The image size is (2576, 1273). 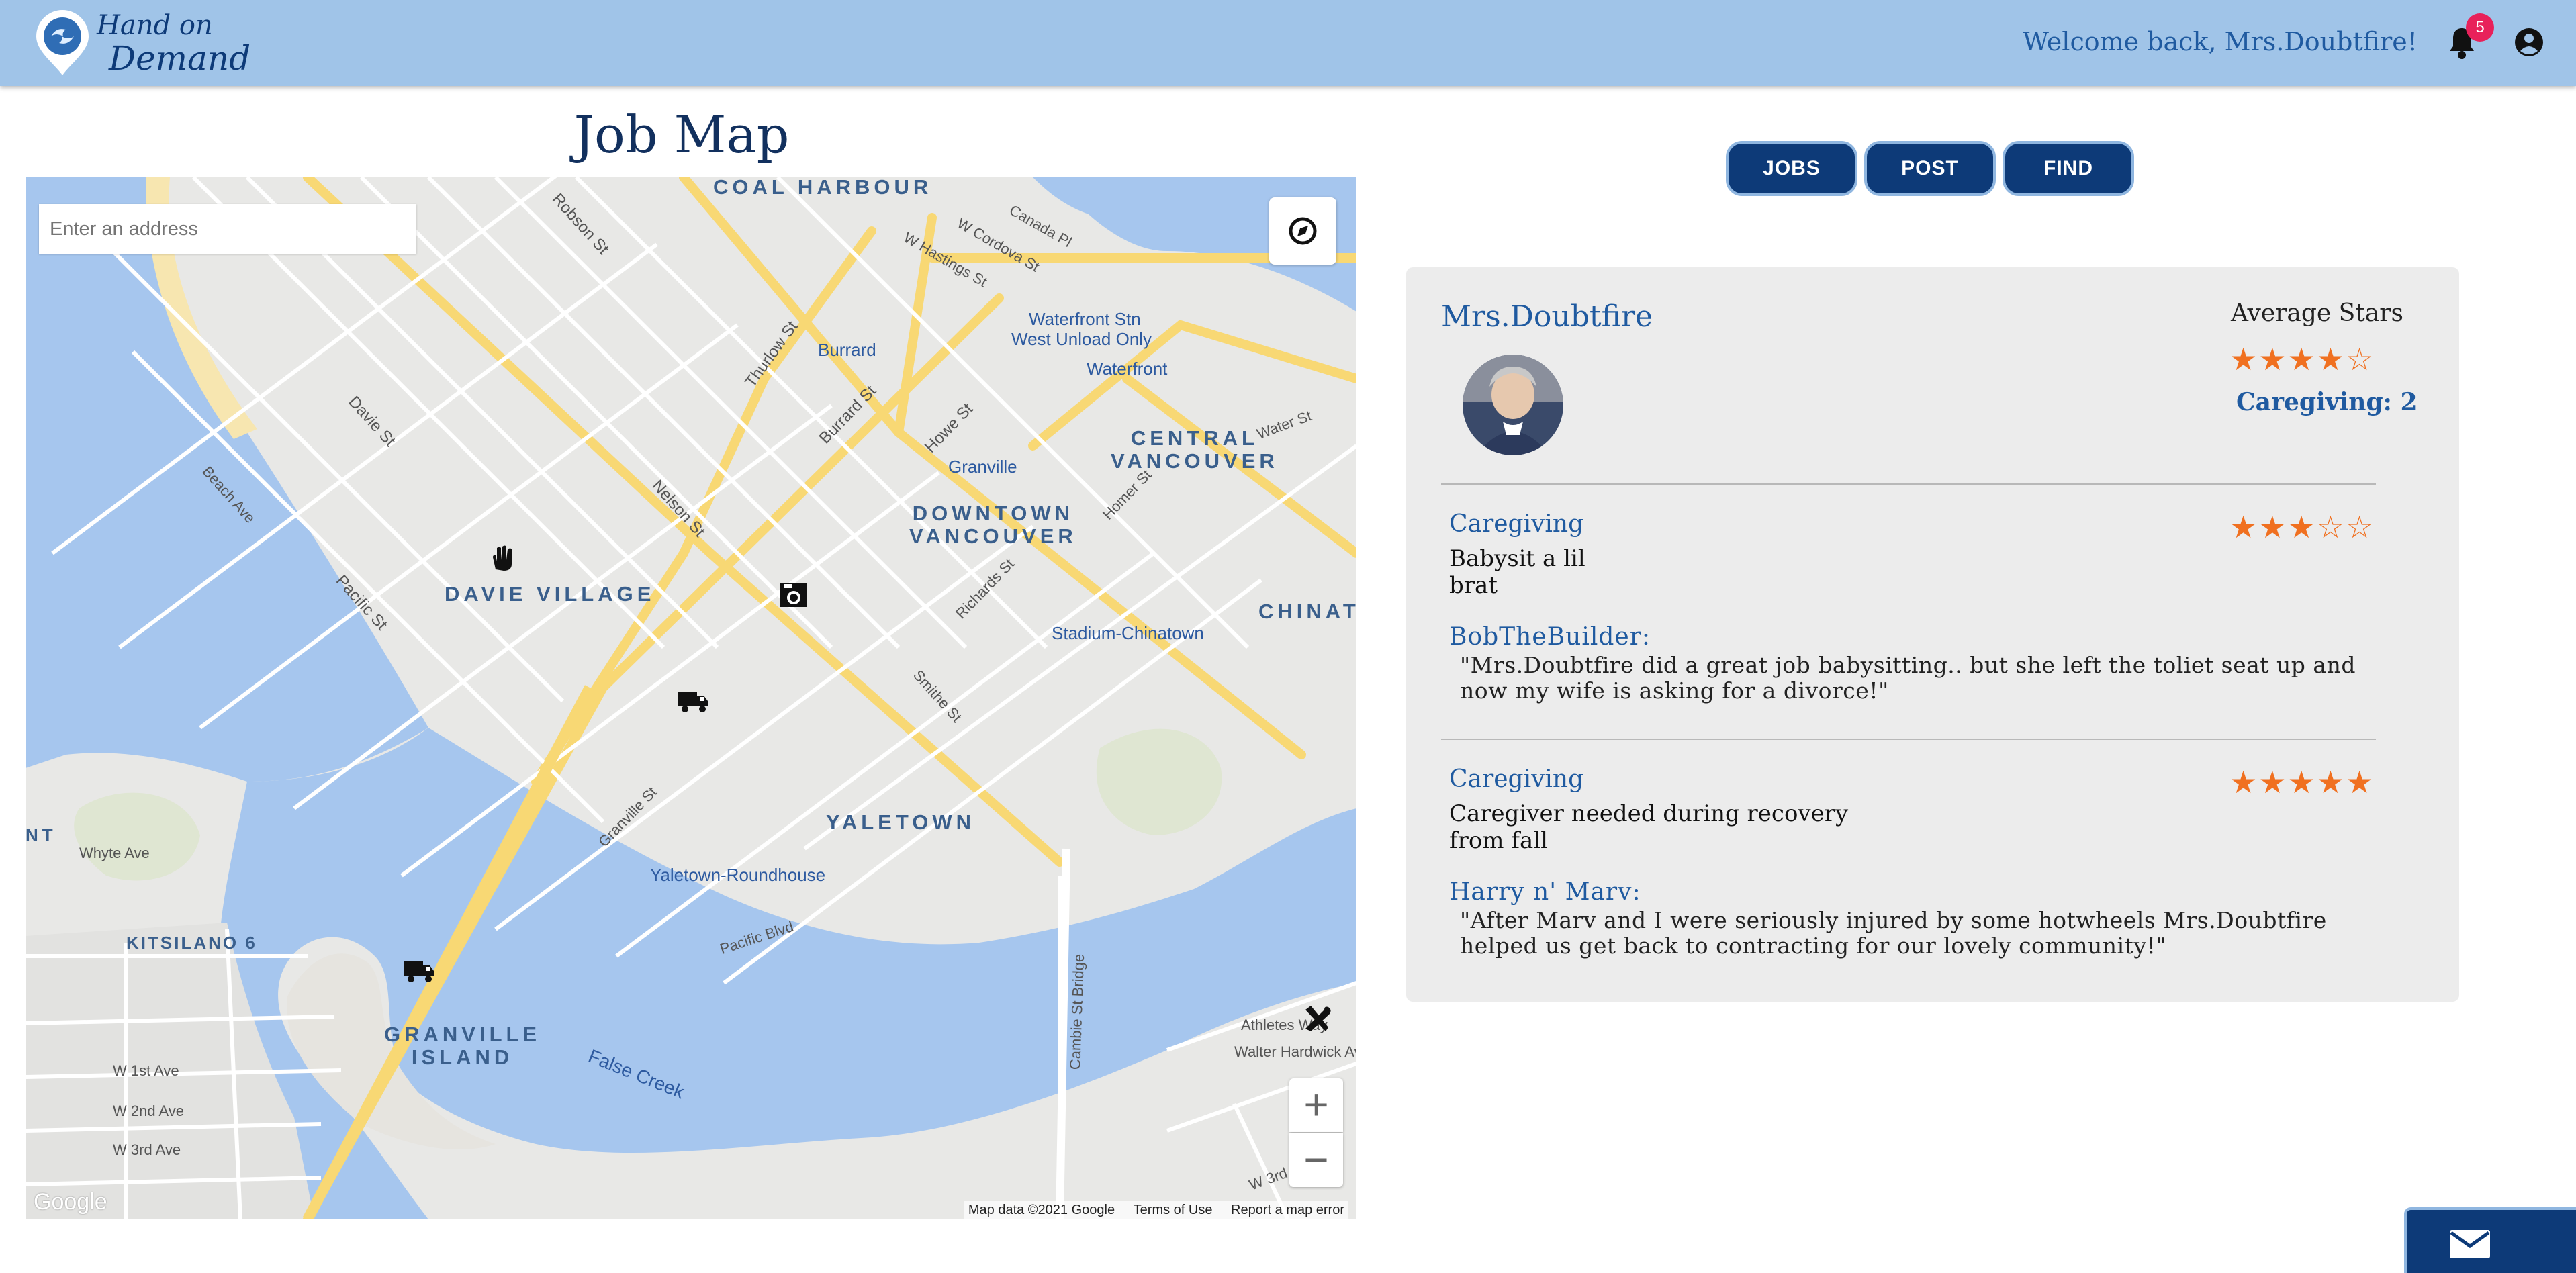 I want to click on map-area-davie-village: DAVIE VILLAGE, so click(x=550, y=594).